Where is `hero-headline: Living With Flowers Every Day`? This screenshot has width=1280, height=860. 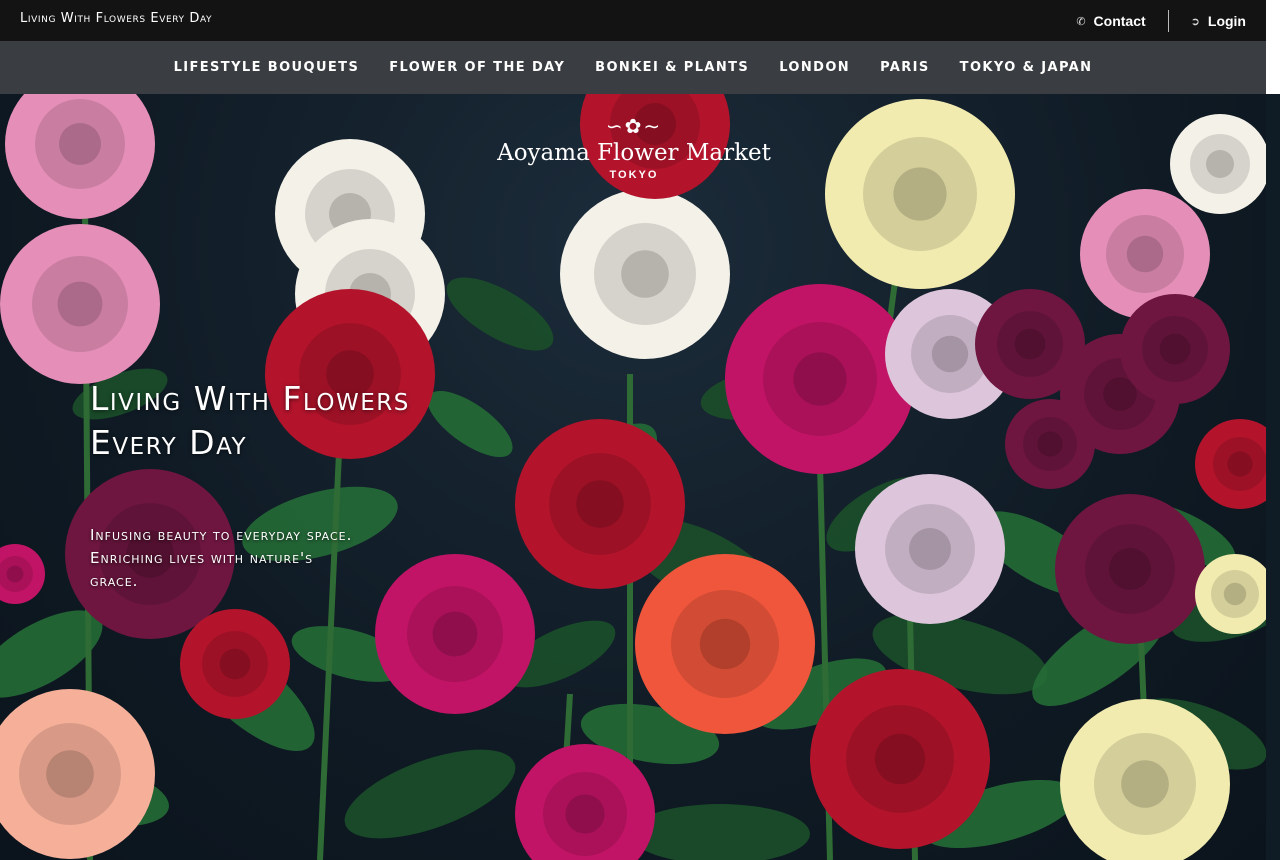 hero-headline: Living With Flowers Every Day is located at coordinates (250, 420).